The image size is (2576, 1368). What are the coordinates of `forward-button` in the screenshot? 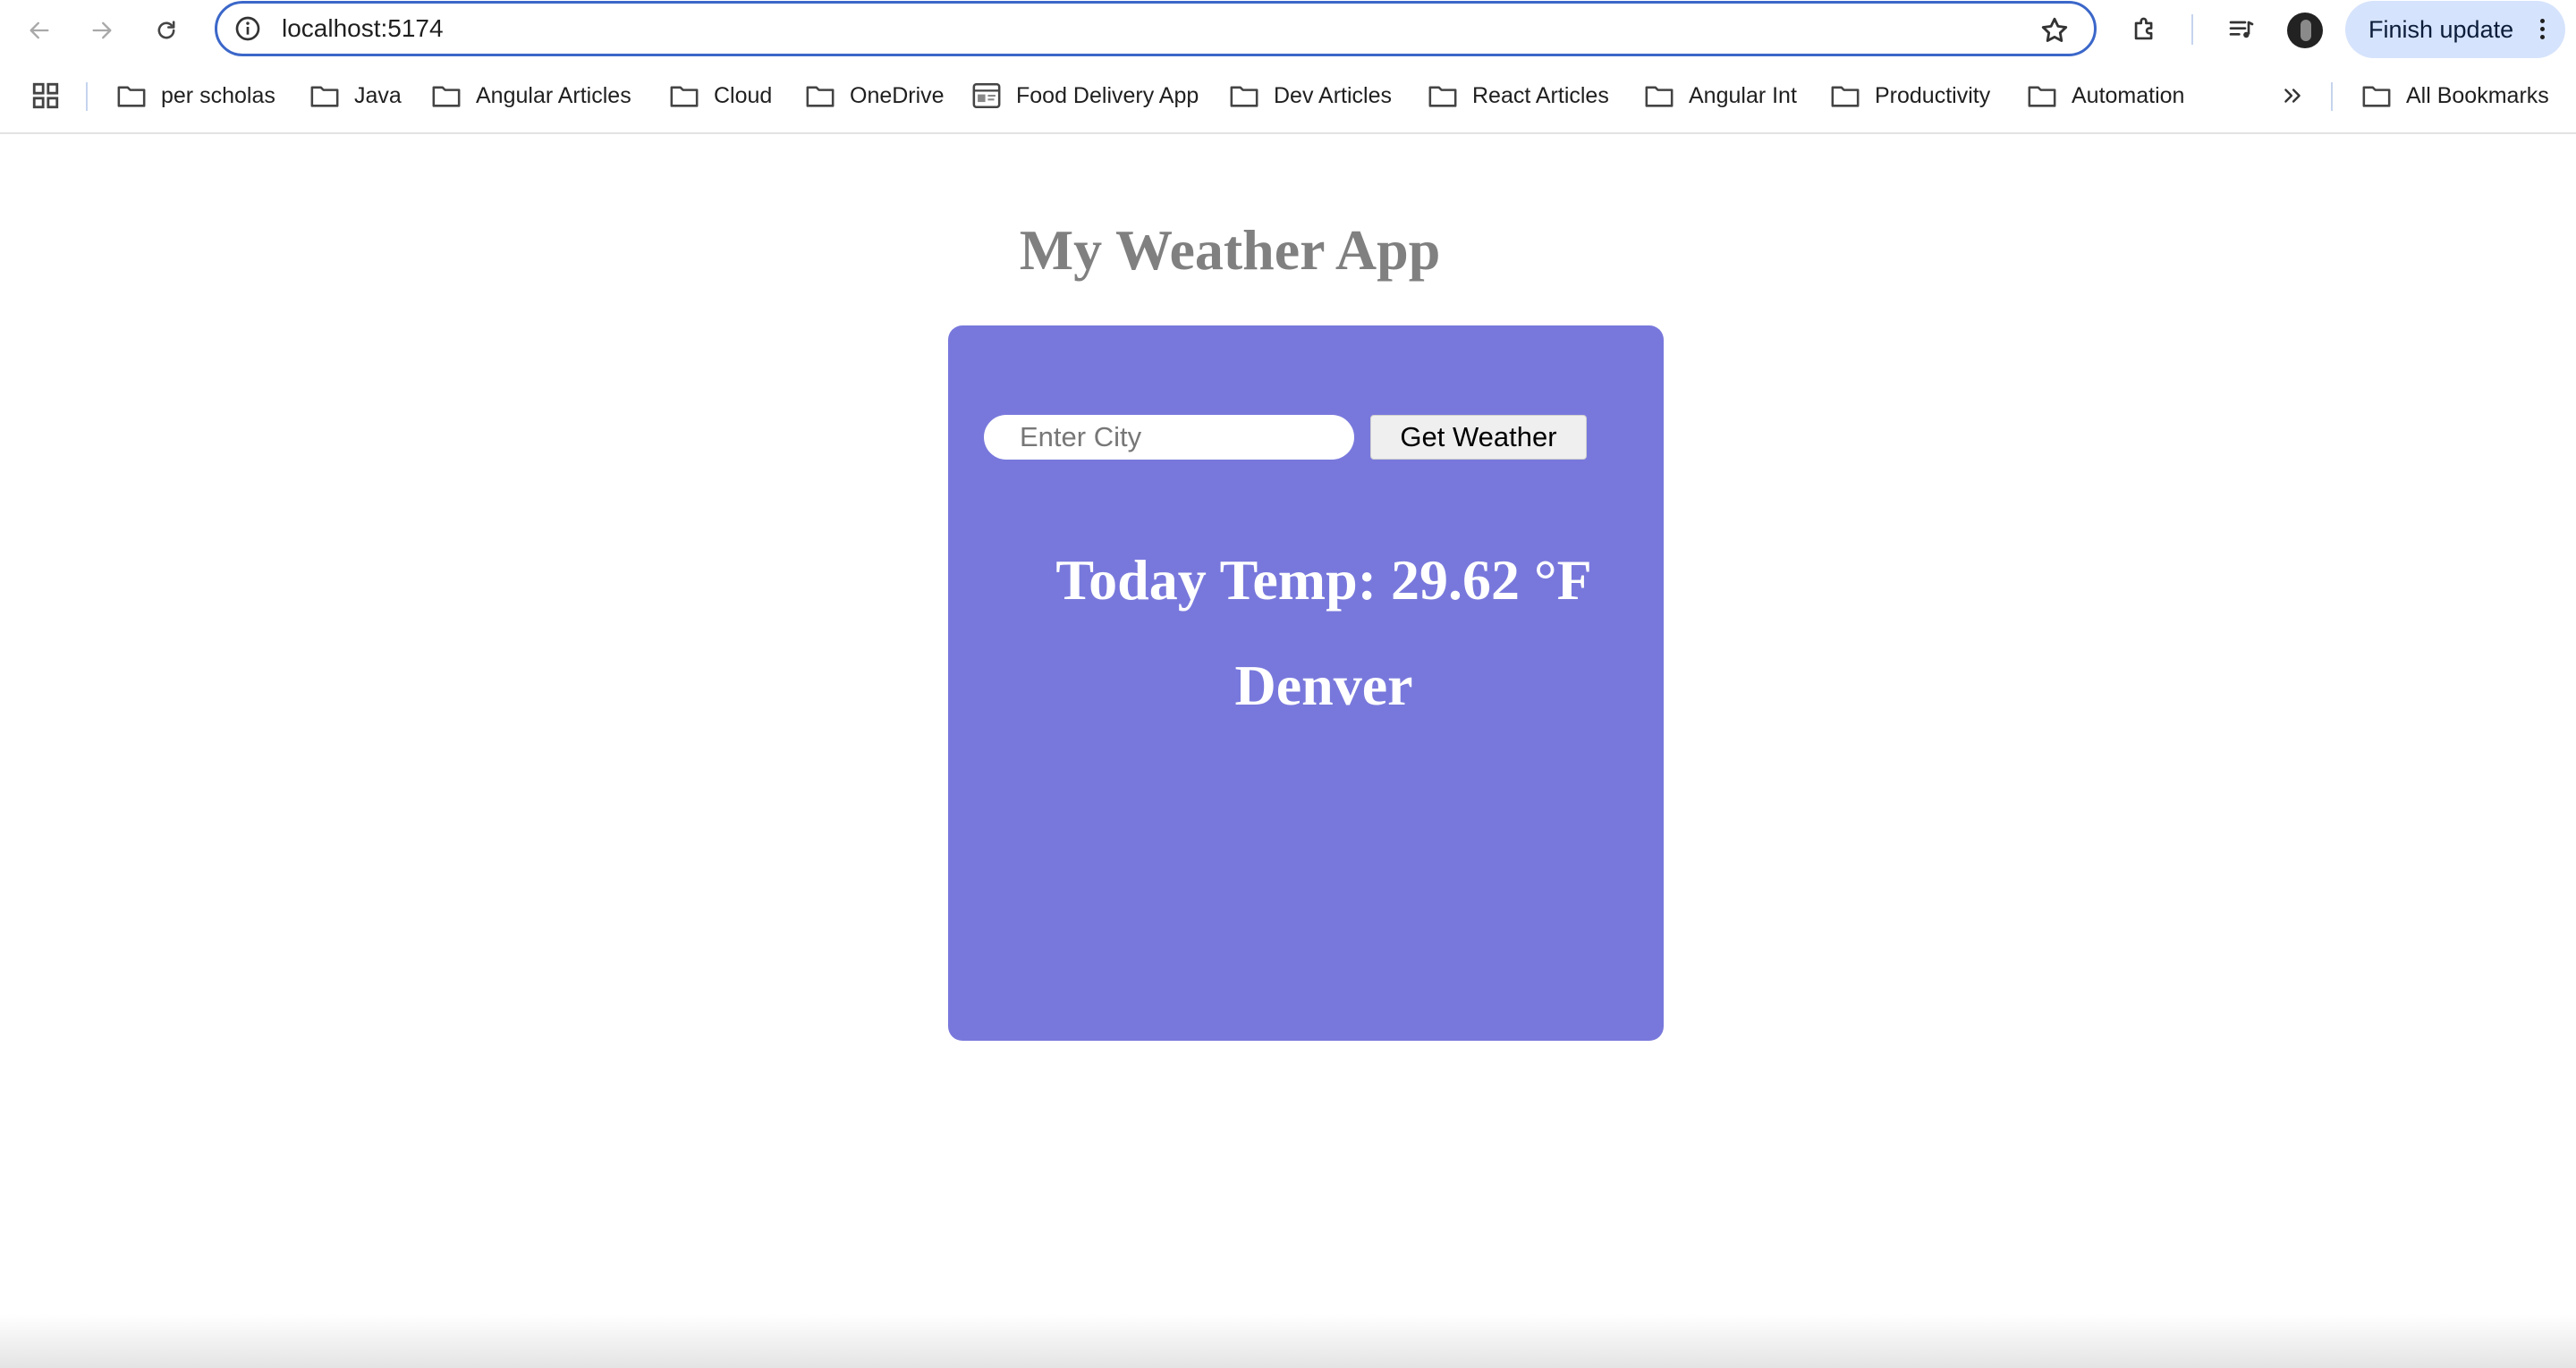 It's located at (102, 30).